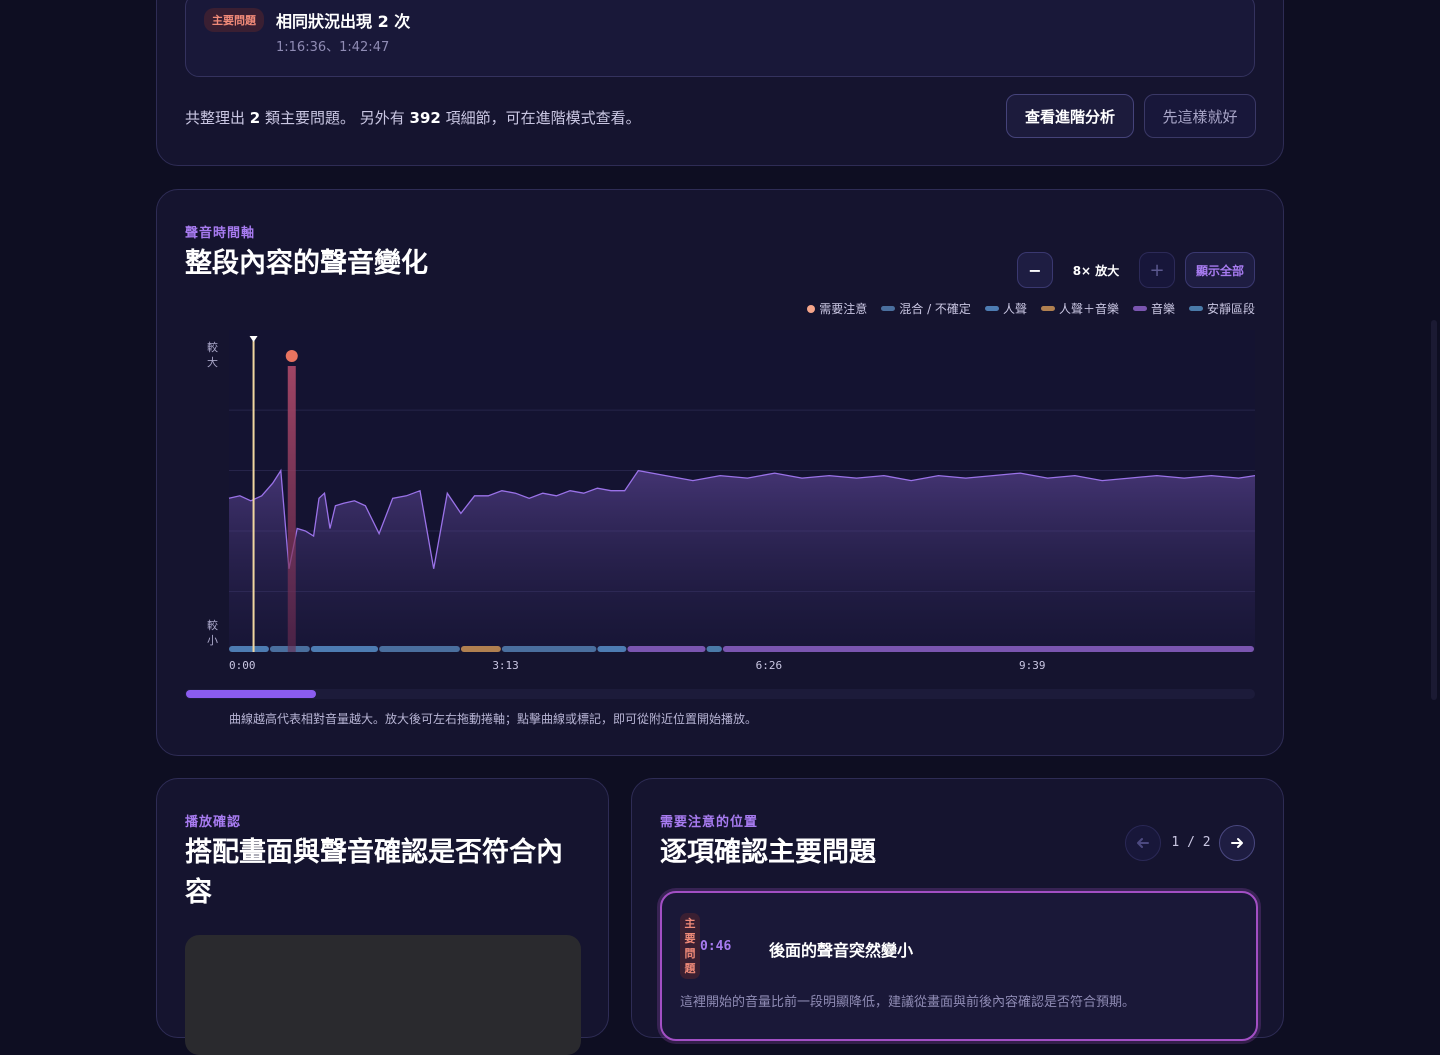 The width and height of the screenshot is (1440, 1055). I want to click on detail-count: 392, so click(425, 118).